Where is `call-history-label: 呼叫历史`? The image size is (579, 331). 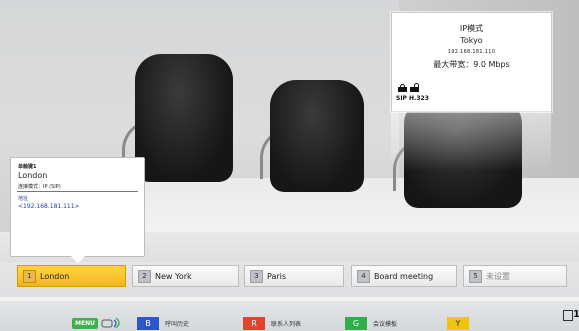
call-history-label: 呼叫历史 is located at coordinates (177, 324).